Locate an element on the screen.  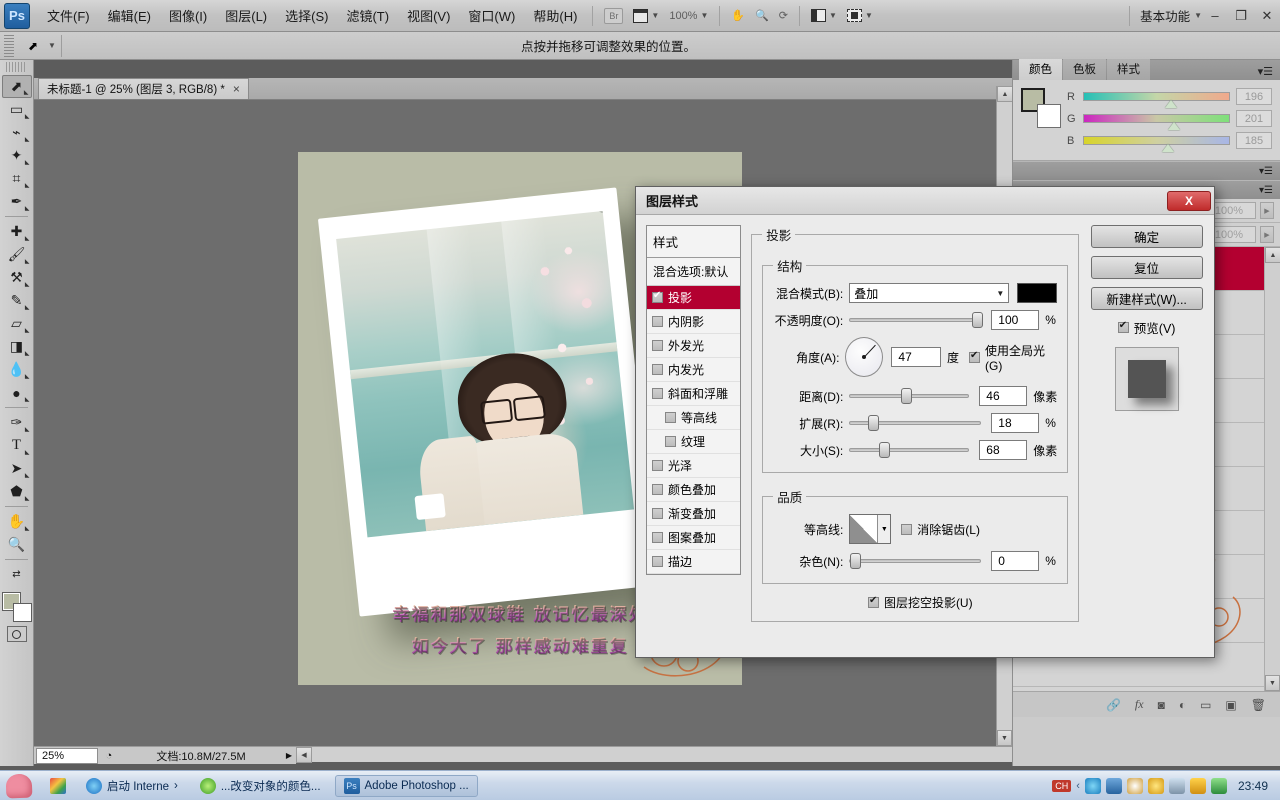
link-layers-icon: 🔗 is located at coordinates (1113, 705).